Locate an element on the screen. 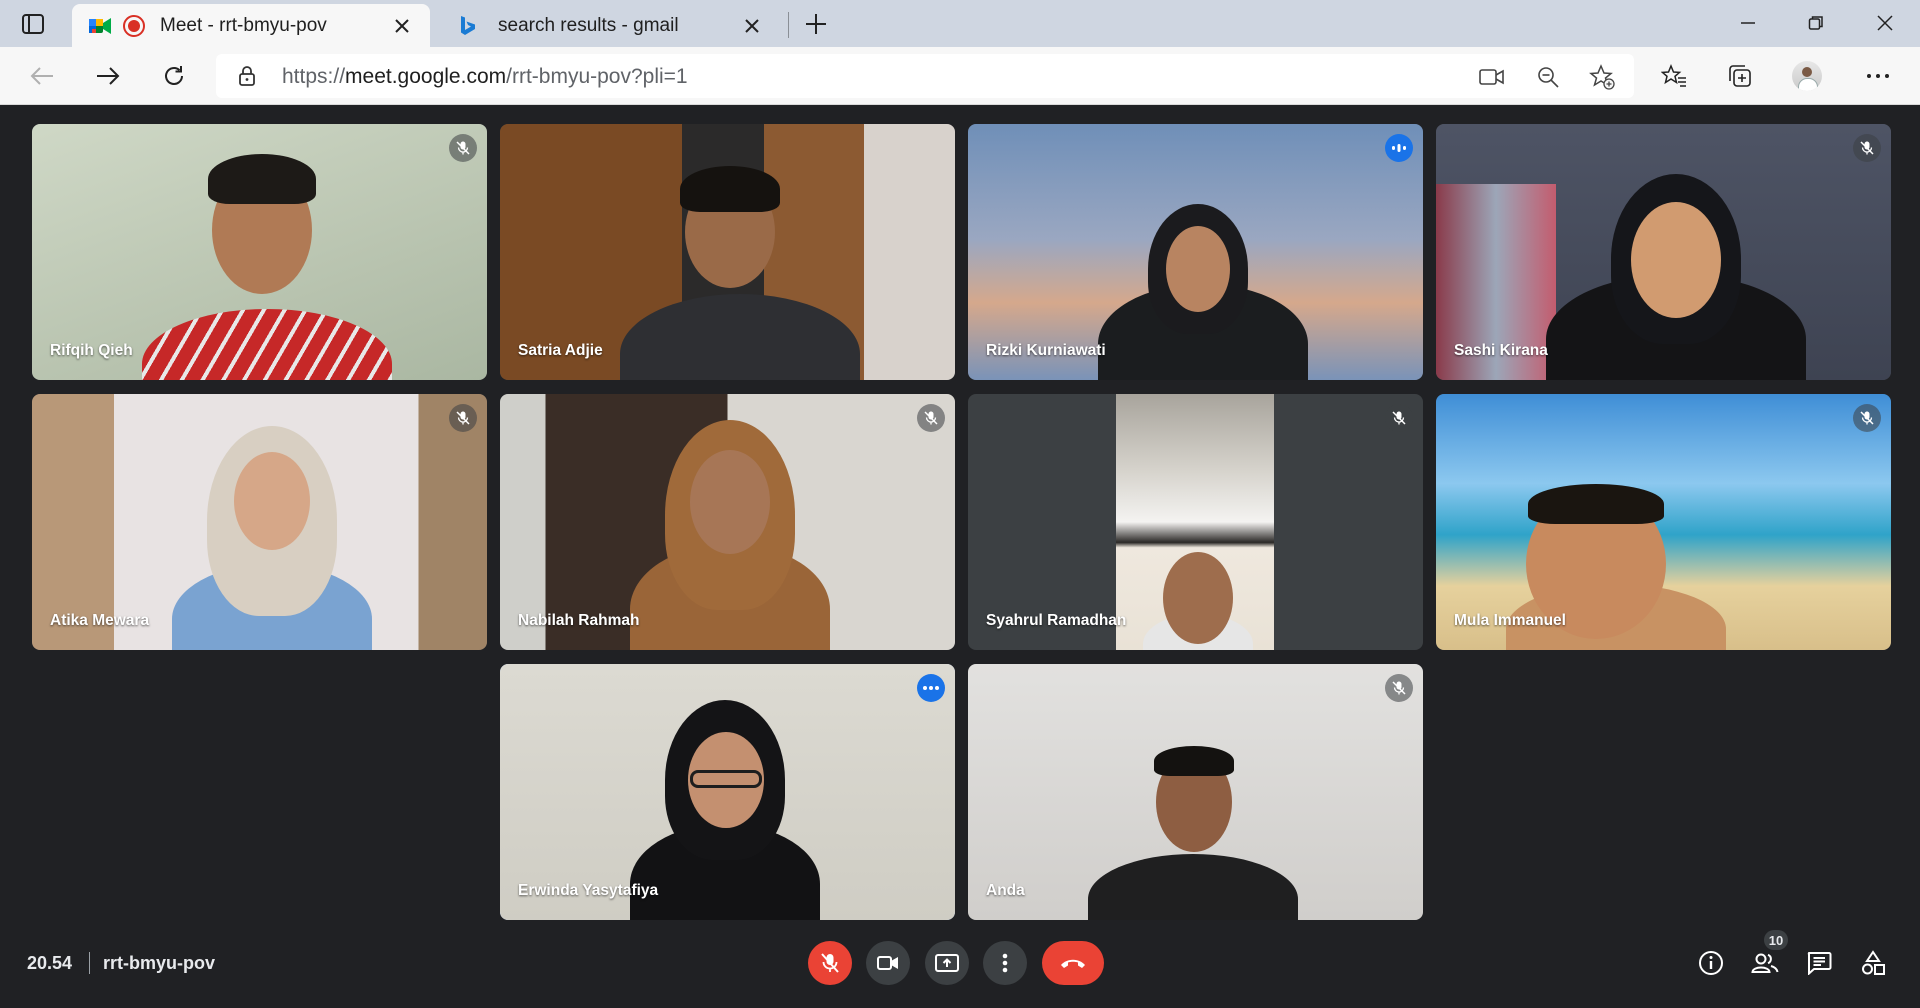  camera-in-use-icon is located at coordinates (1492, 77).